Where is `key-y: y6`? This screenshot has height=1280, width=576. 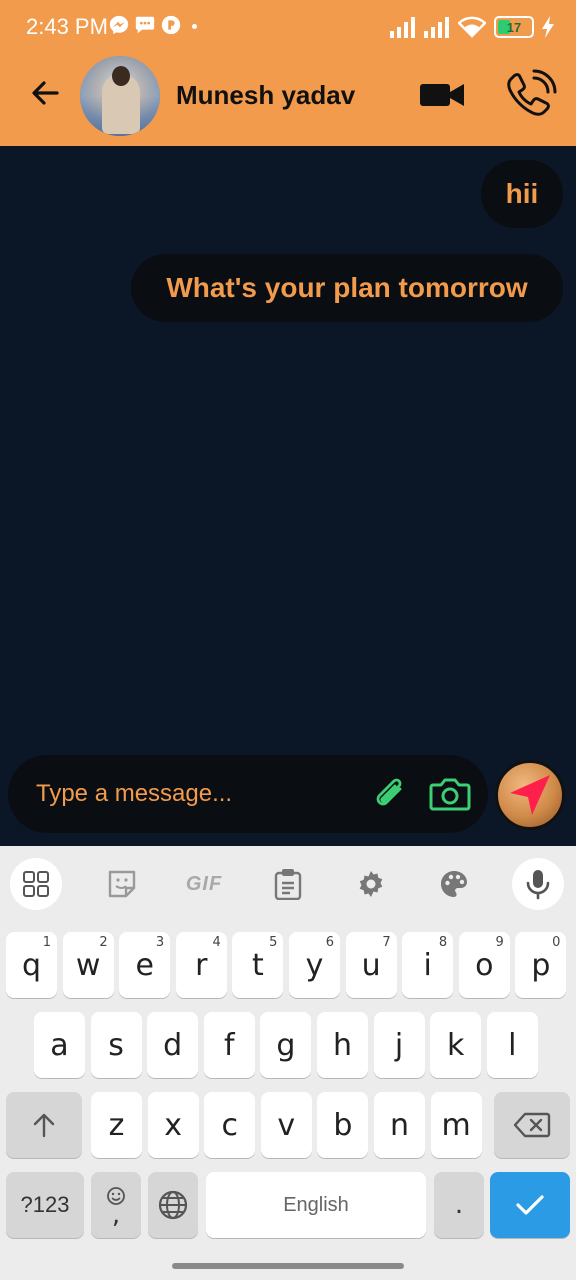 key-y: y6 is located at coordinates (314, 965).